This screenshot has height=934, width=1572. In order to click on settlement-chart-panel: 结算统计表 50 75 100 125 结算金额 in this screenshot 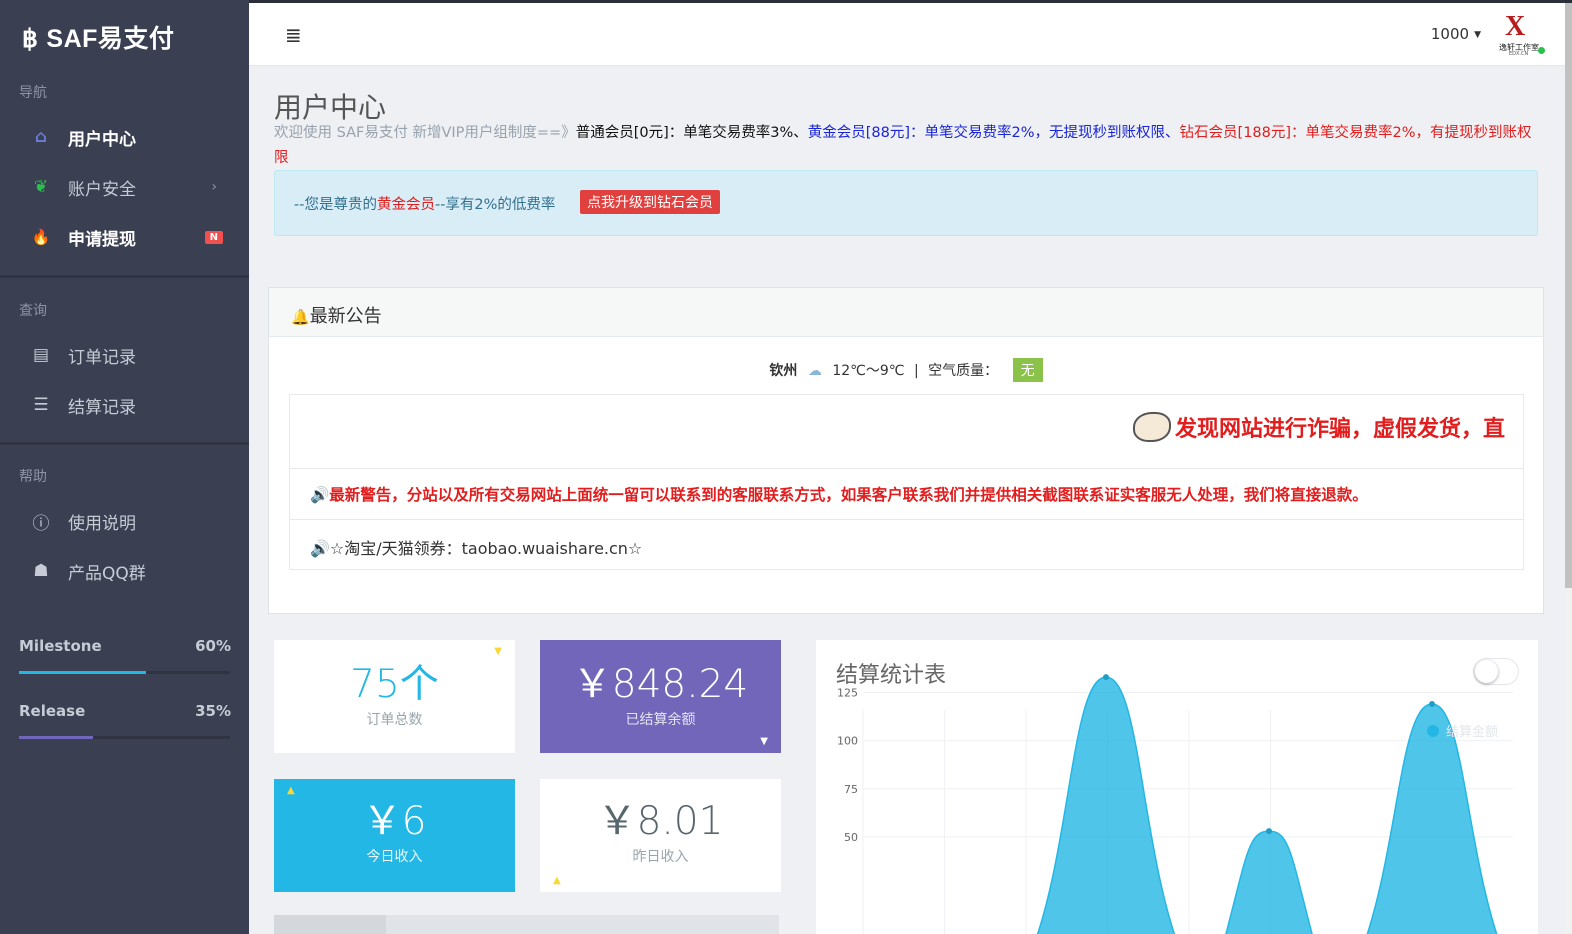, I will do `click(1177, 787)`.